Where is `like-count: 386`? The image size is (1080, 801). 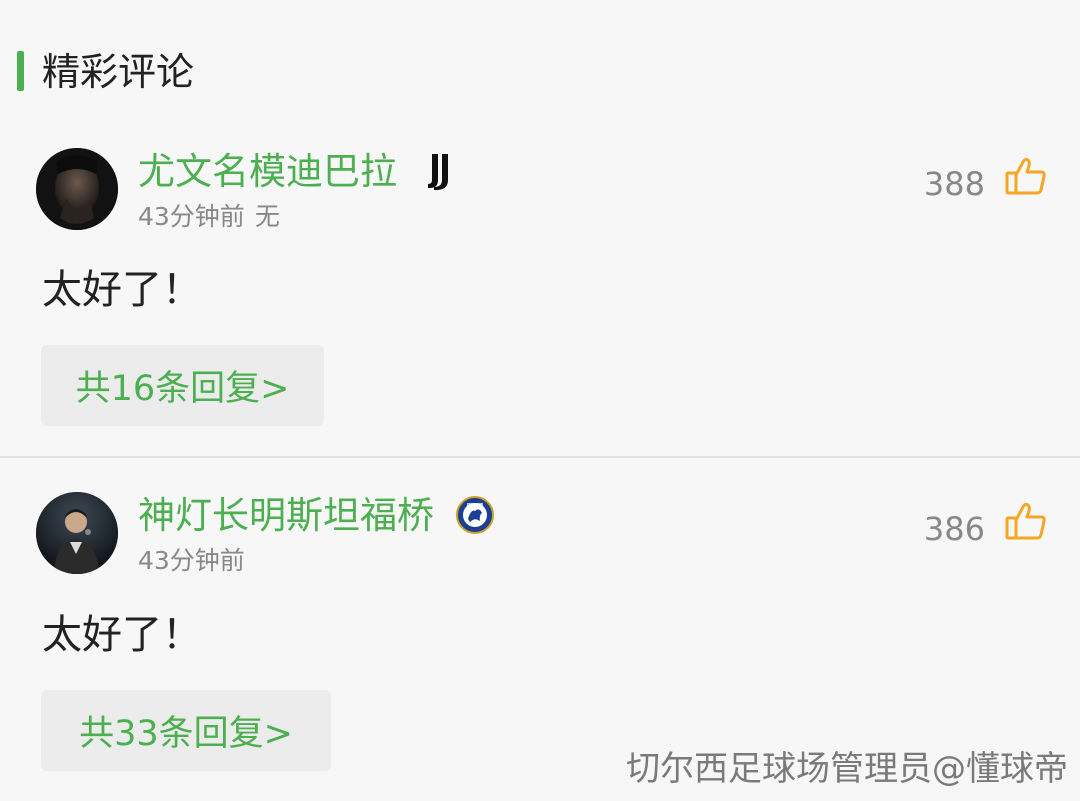
like-count: 386 is located at coordinates (954, 529).